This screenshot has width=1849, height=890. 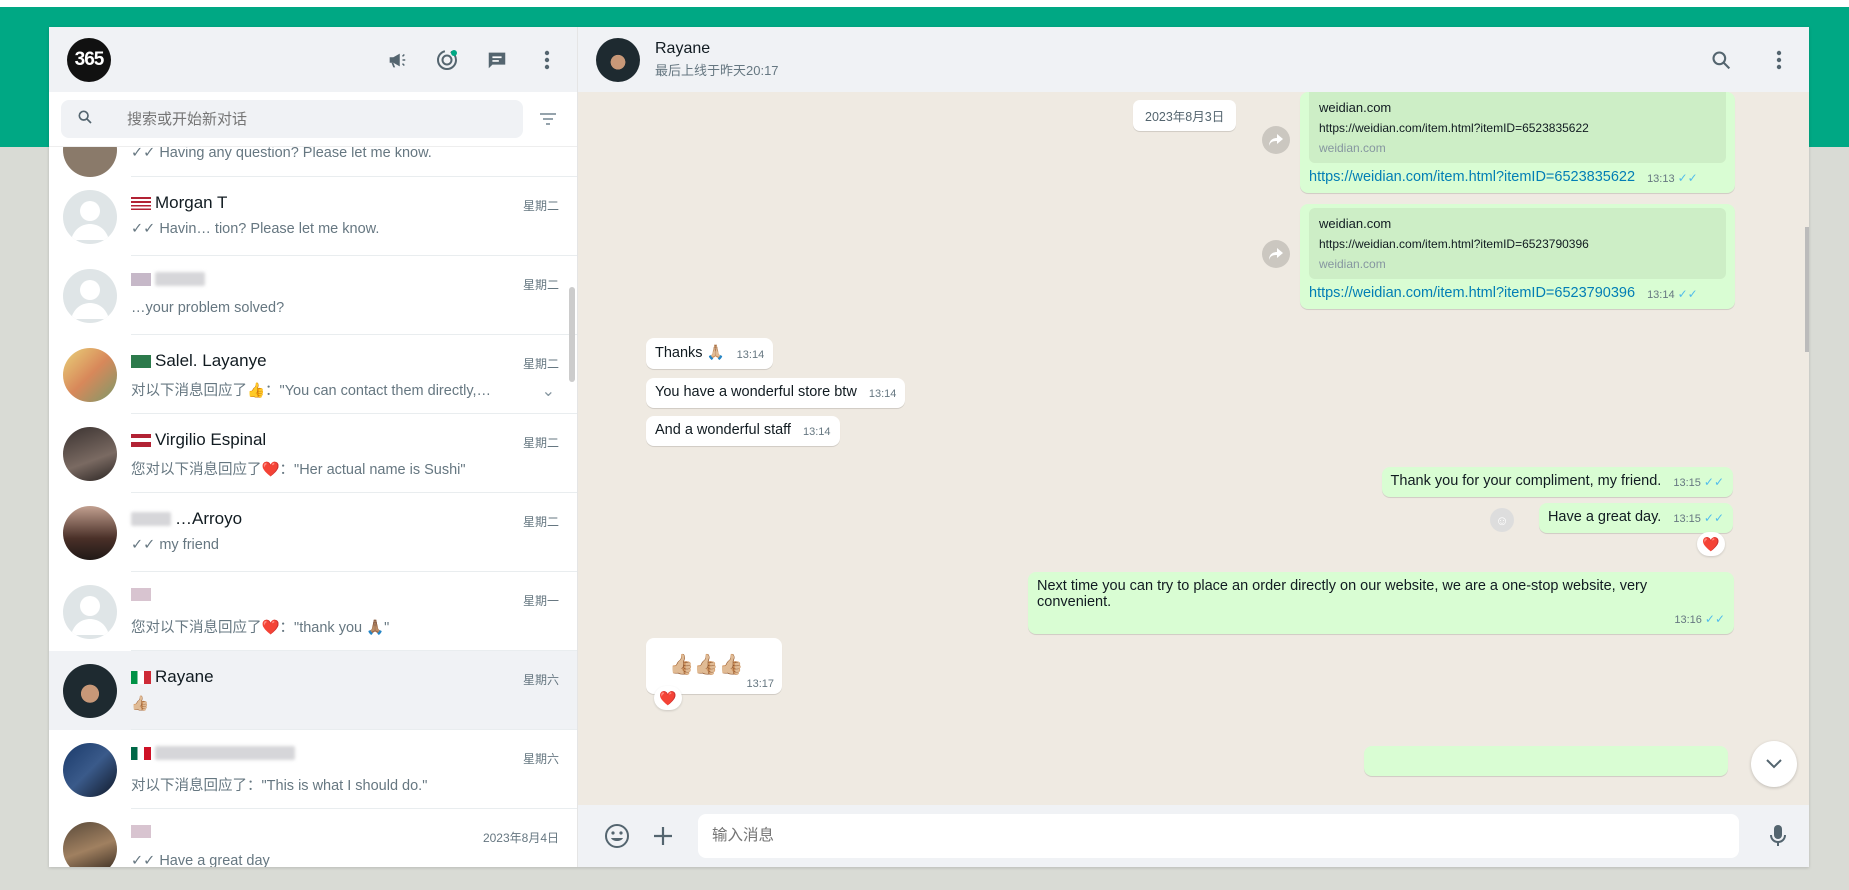 I want to click on chat-time: 星期六, so click(x=540, y=680).